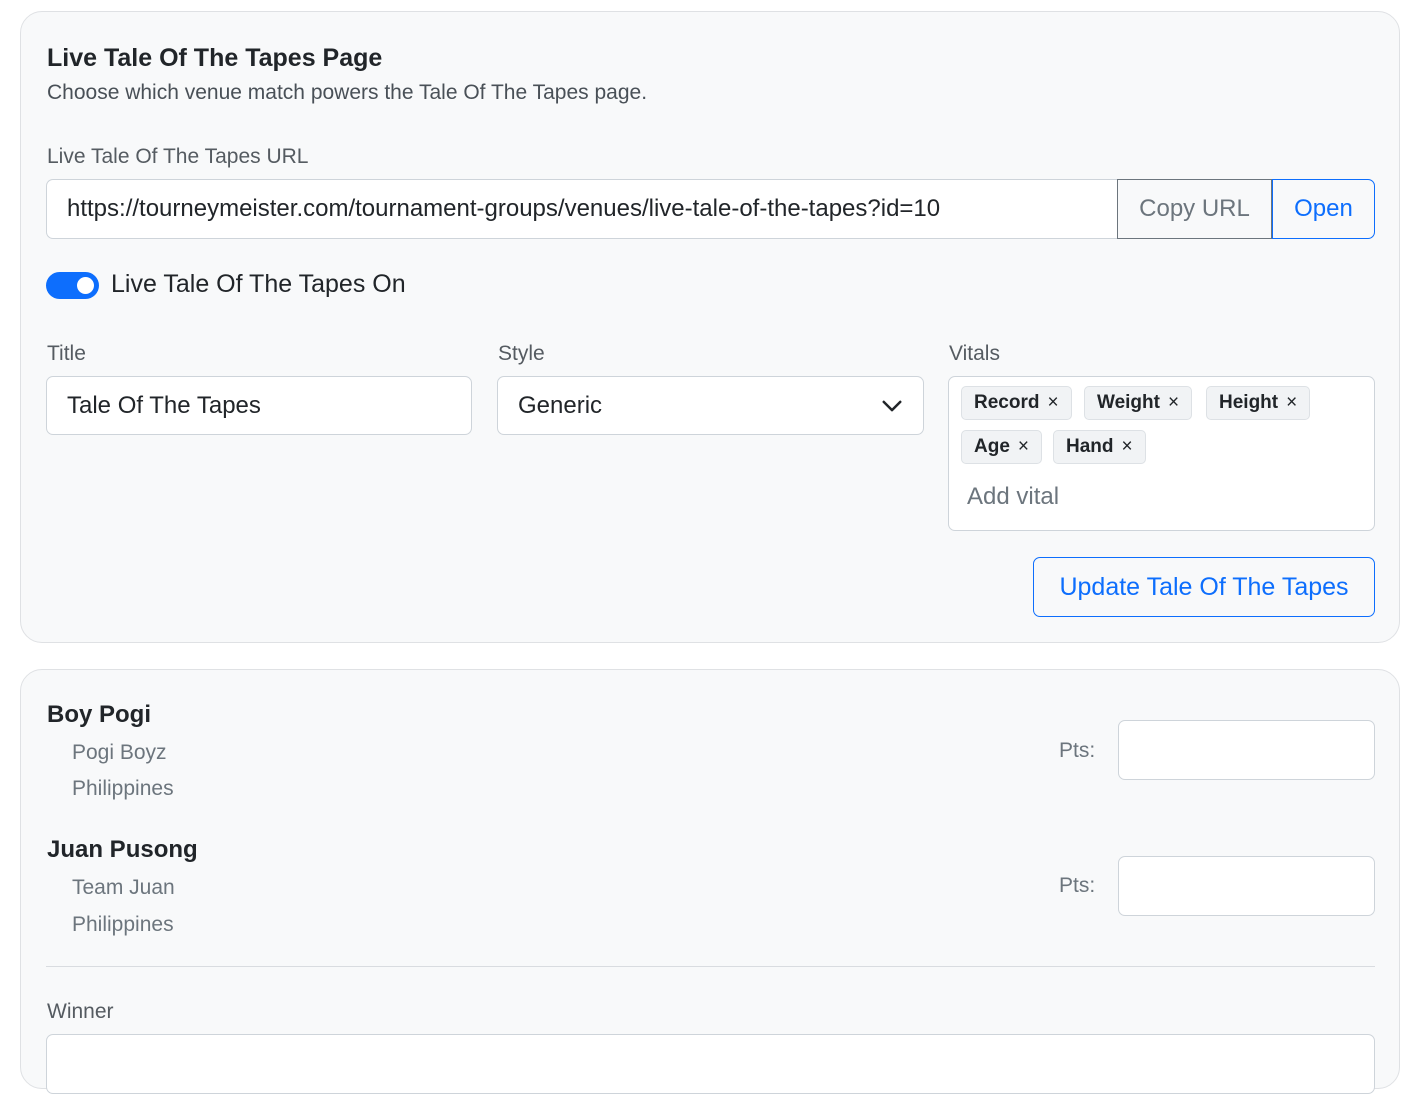 The height and width of the screenshot is (1094, 1424). What do you see at coordinates (123, 788) in the screenshot?
I see `fighter-1-country: Philippines` at bounding box center [123, 788].